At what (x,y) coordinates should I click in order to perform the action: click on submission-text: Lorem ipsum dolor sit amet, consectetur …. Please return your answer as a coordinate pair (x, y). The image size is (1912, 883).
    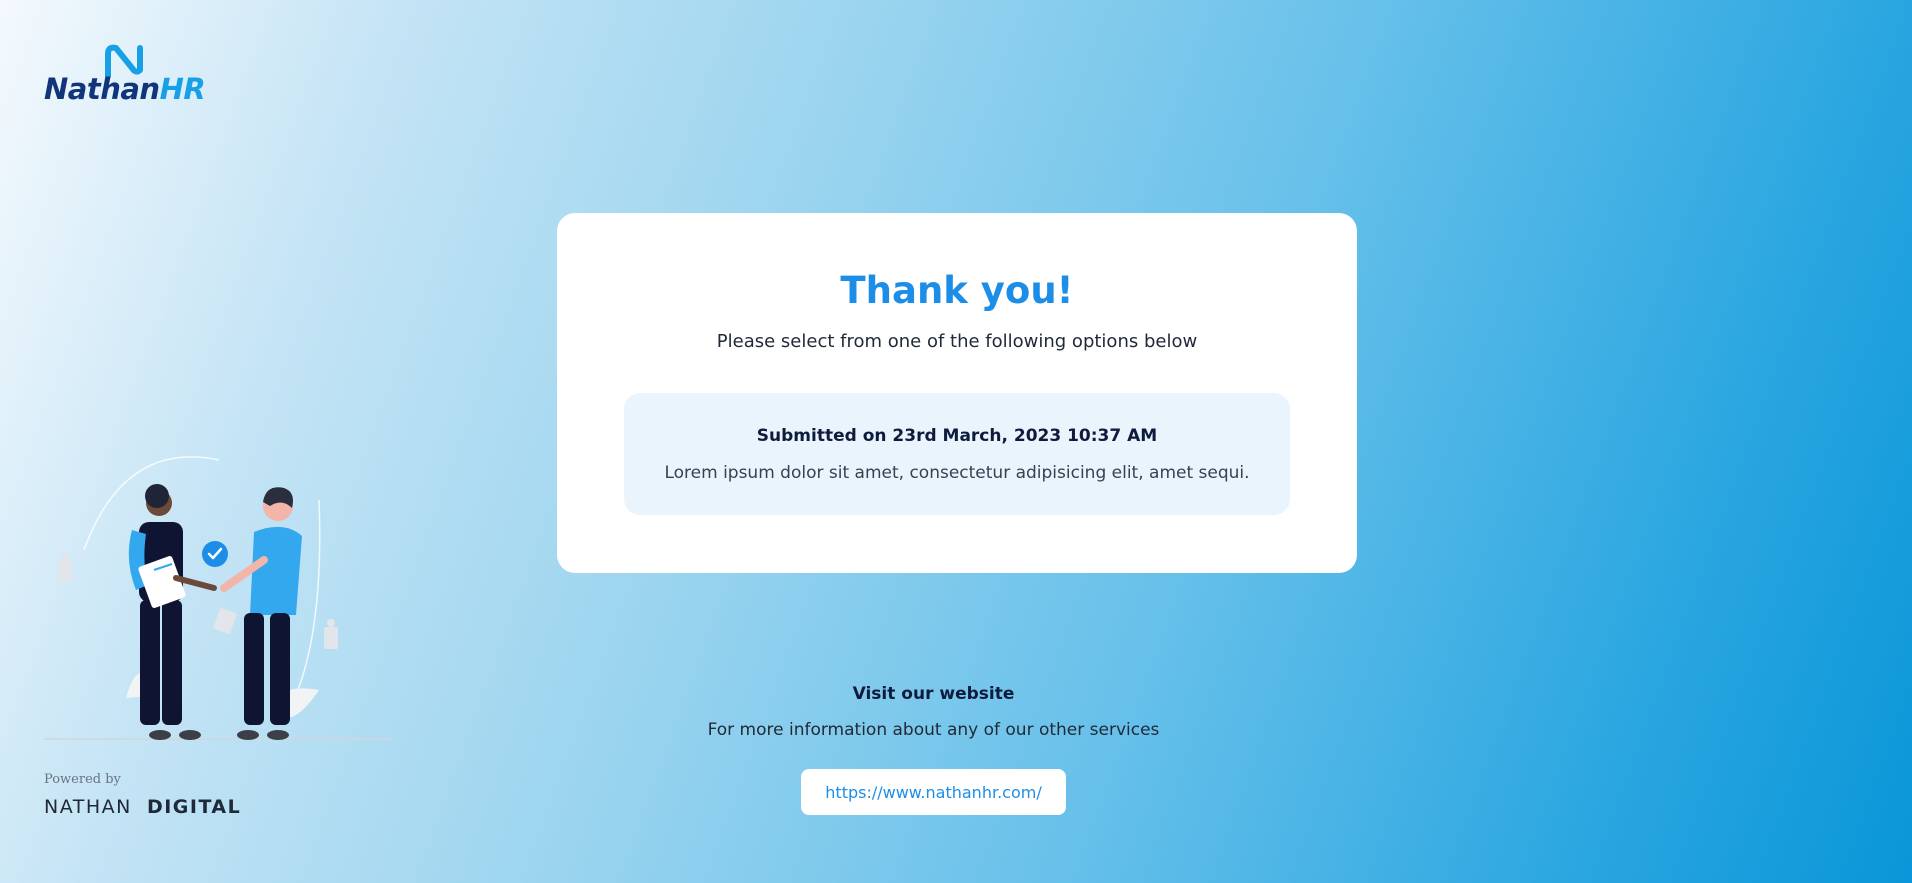
    Looking at the image, I should click on (957, 473).